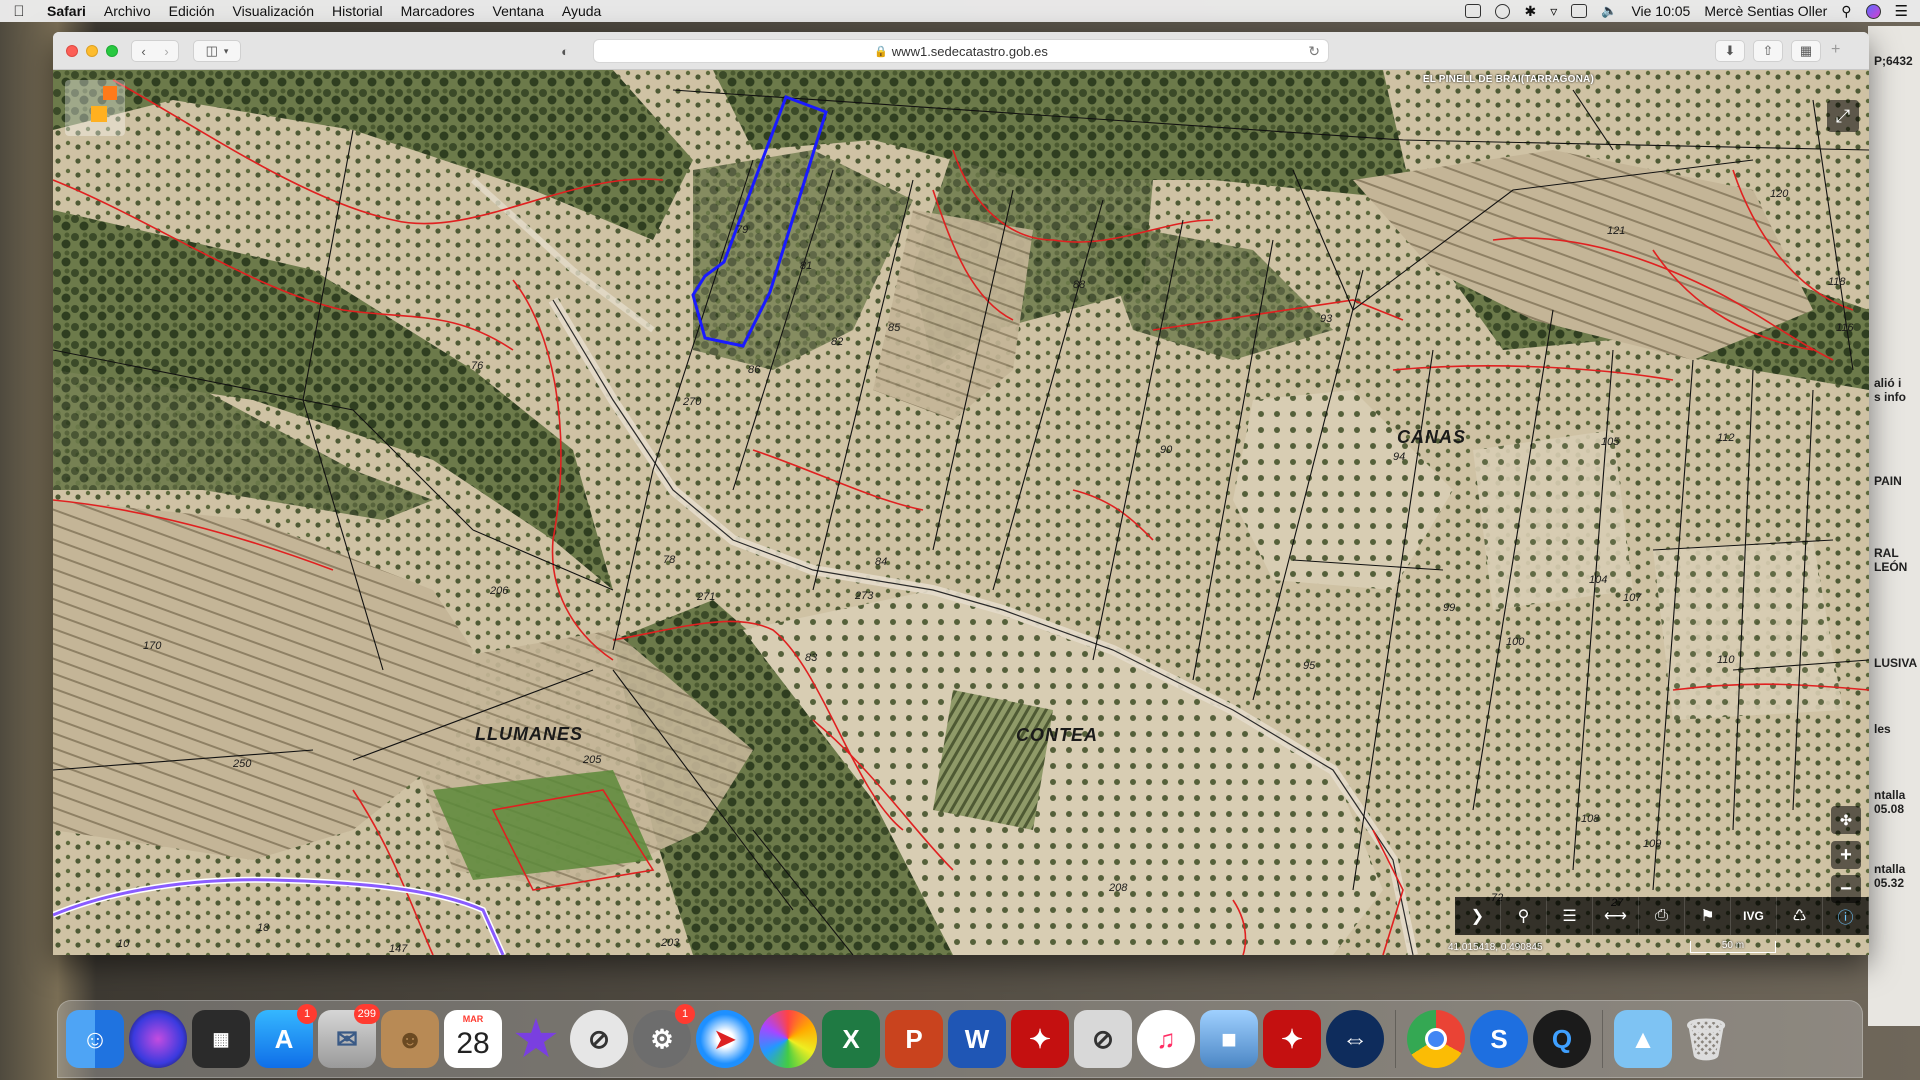 The height and width of the screenshot is (1080, 1920). What do you see at coordinates (473, 1019) in the screenshot?
I see `calendar-month: MAR` at bounding box center [473, 1019].